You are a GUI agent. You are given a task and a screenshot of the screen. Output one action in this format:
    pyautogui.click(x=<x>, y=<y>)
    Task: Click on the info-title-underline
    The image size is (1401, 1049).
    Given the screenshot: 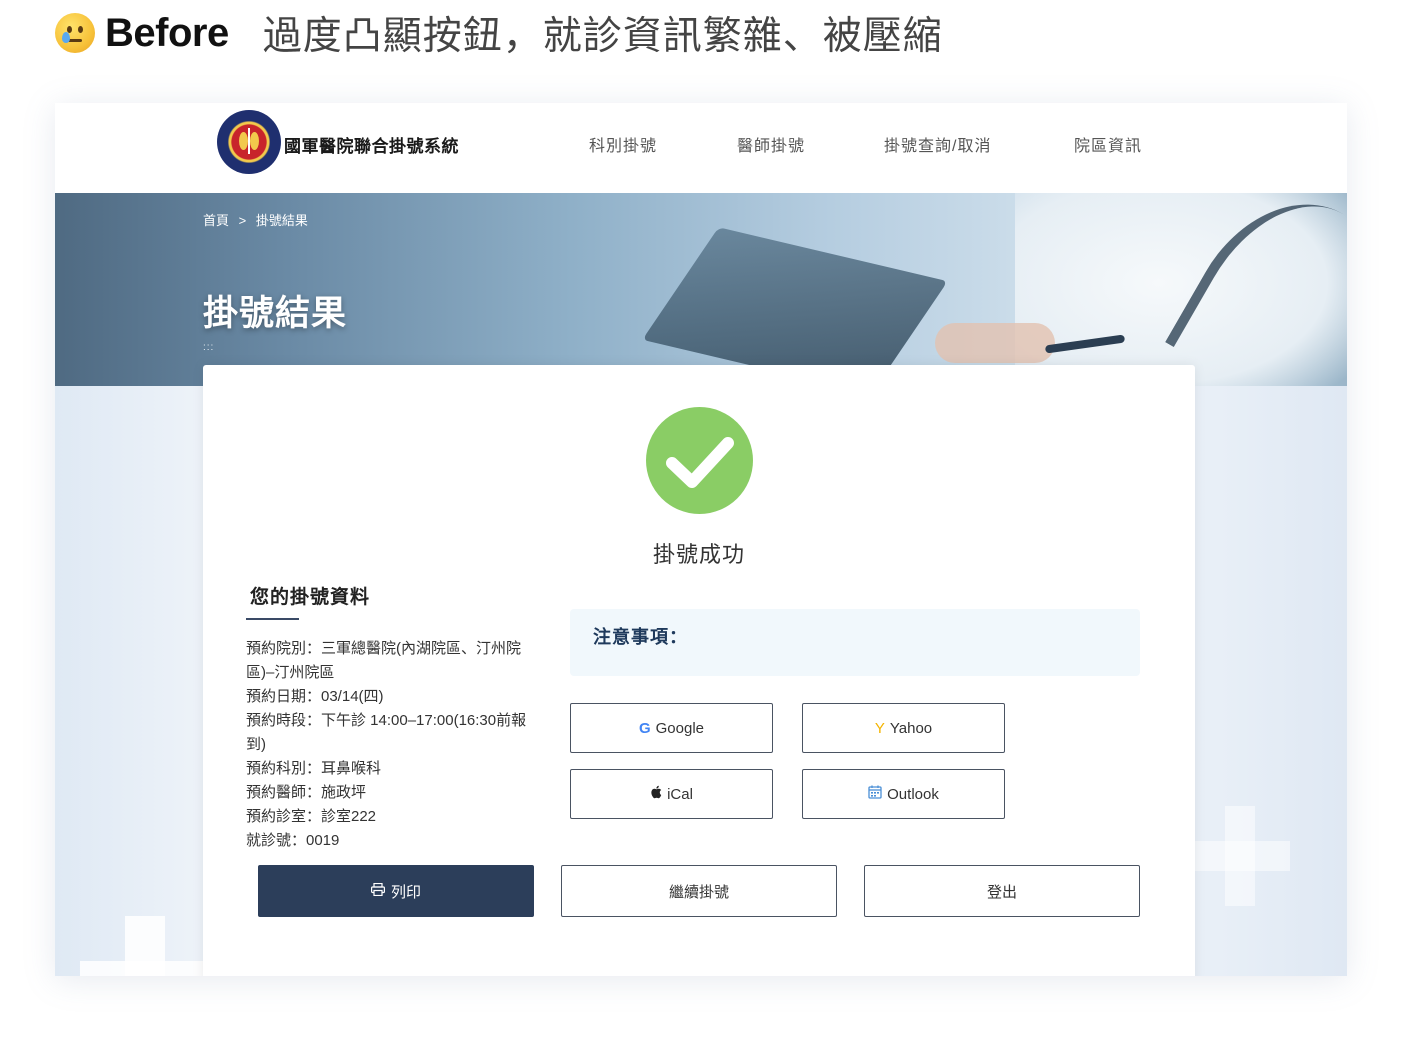 What is the action you would take?
    pyautogui.click(x=272, y=619)
    